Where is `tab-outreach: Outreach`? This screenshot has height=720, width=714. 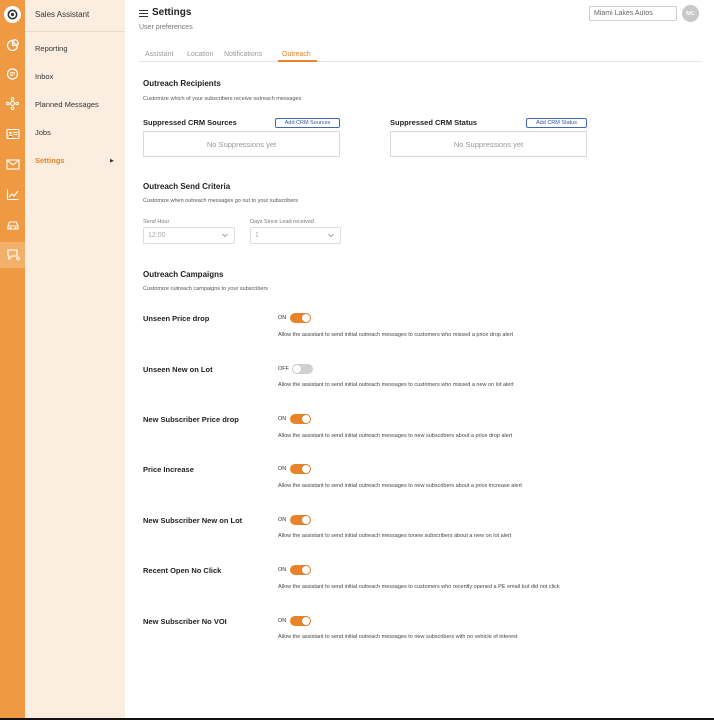
tab-outreach: Outreach is located at coordinates (296, 54).